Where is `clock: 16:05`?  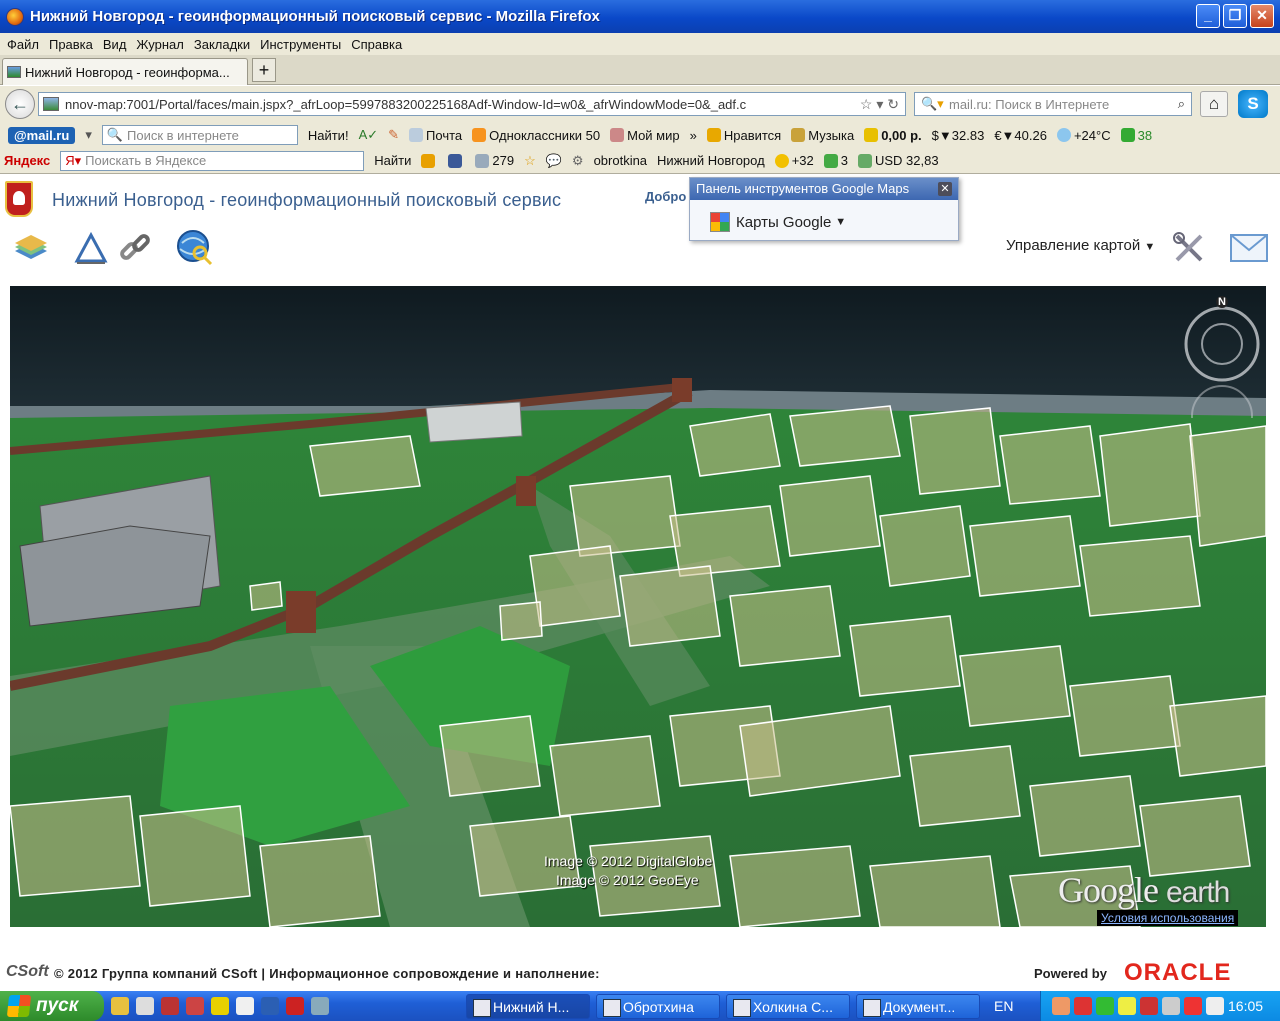 clock: 16:05 is located at coordinates (1245, 1006).